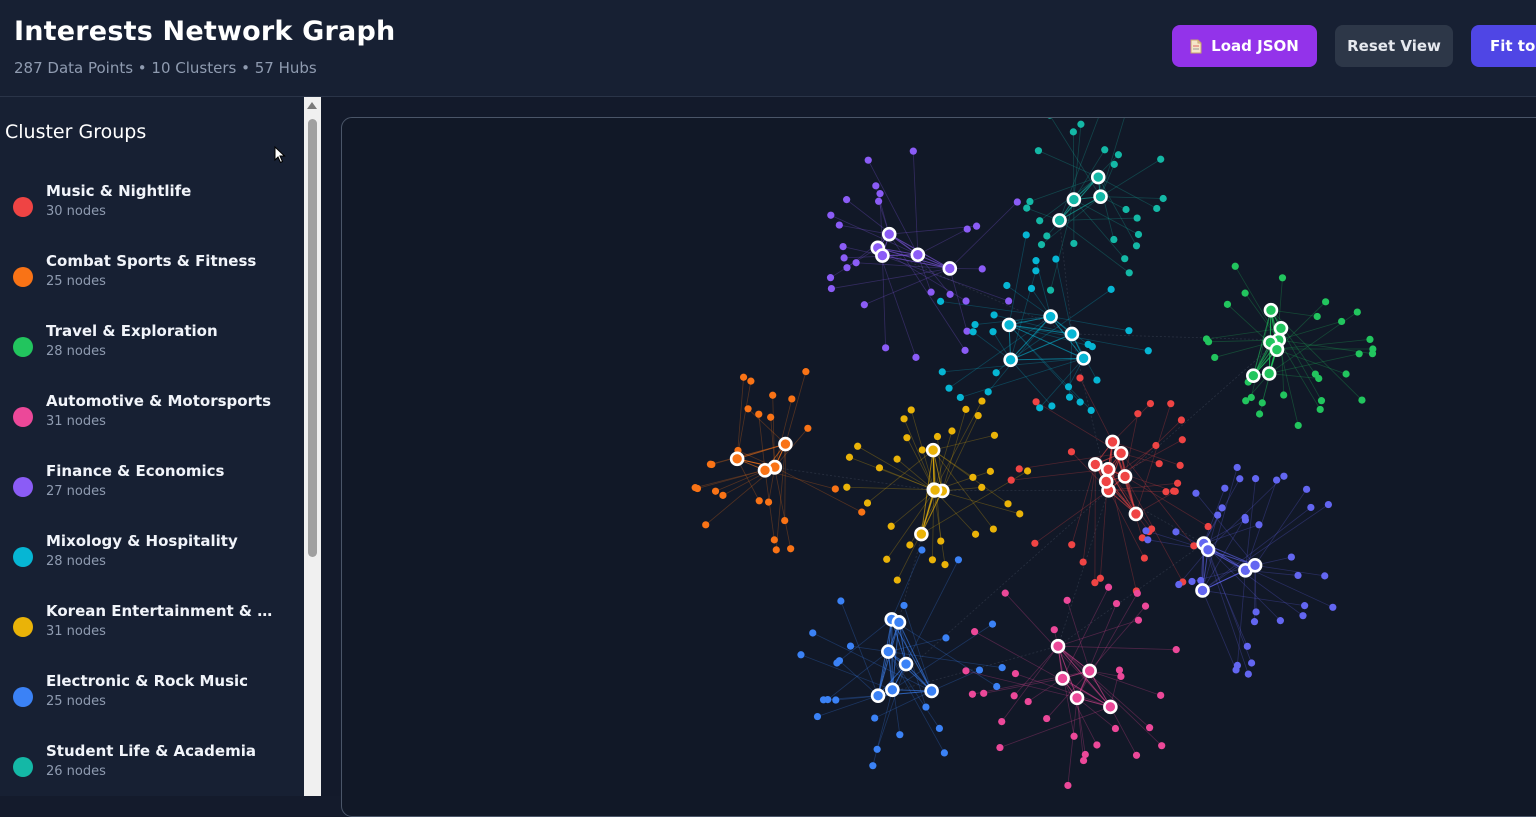 The image size is (1536, 817). Describe the element at coordinates (150, 560) in the screenshot. I see `cluster-item: Mixology & Hospitality28 nodes` at that location.